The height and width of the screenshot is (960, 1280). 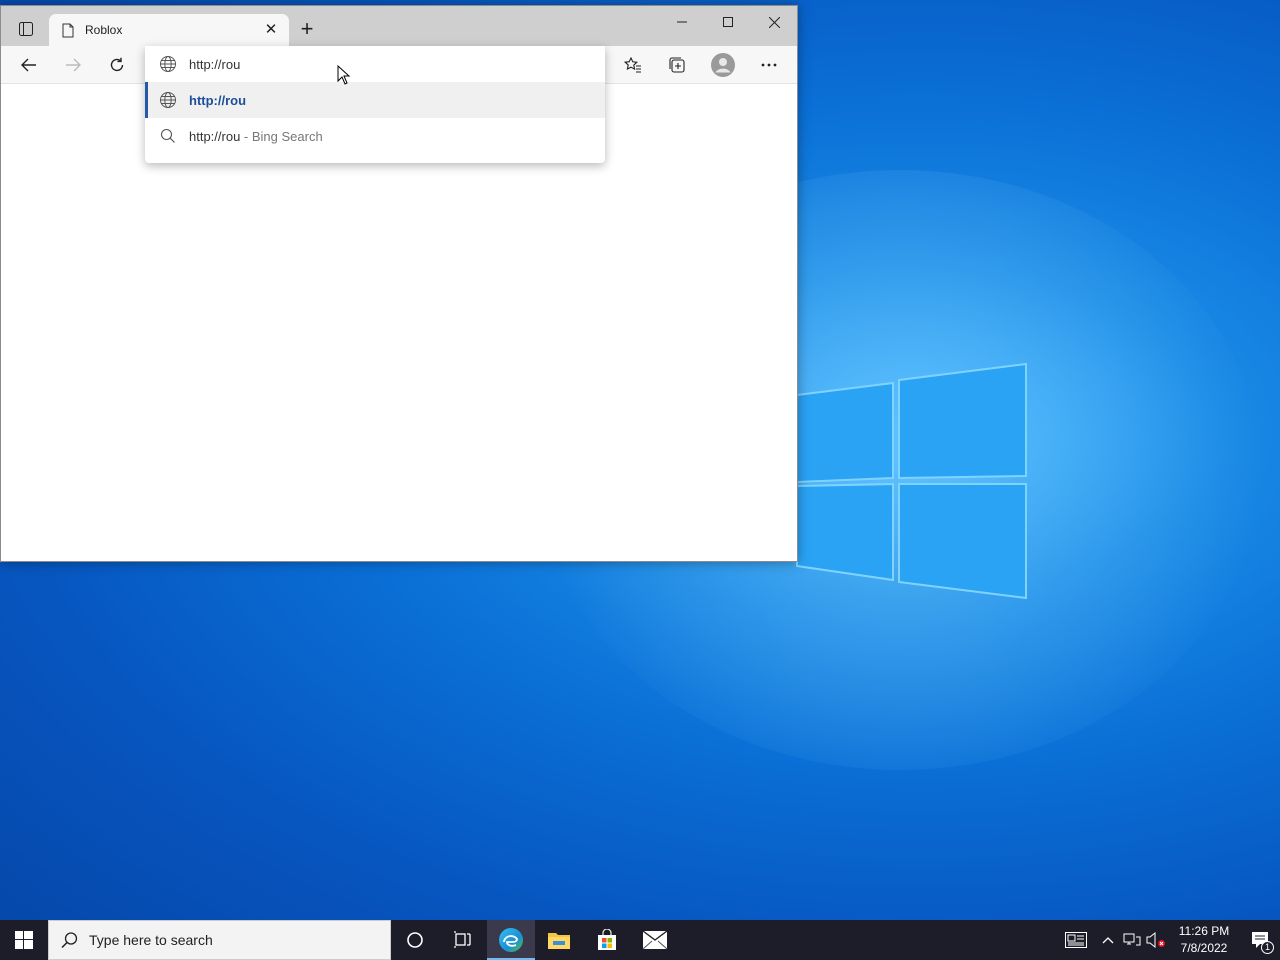 I want to click on tab-actions-icon, so click(x=26, y=29).